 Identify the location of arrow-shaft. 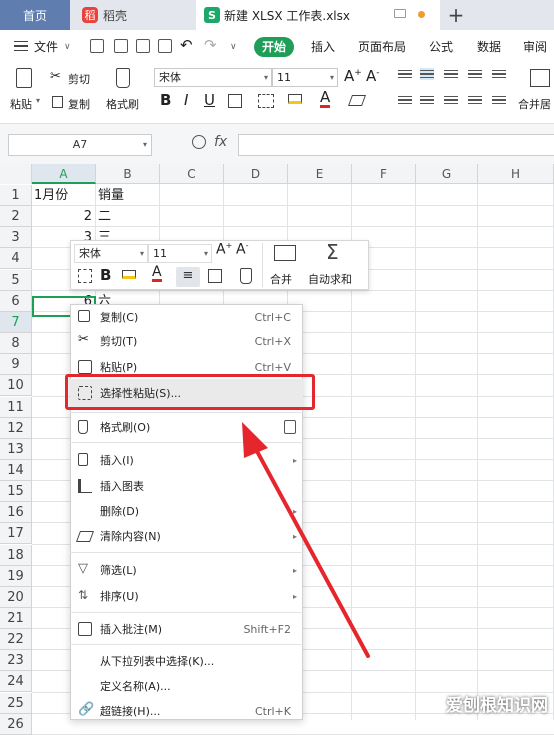
(310, 549).